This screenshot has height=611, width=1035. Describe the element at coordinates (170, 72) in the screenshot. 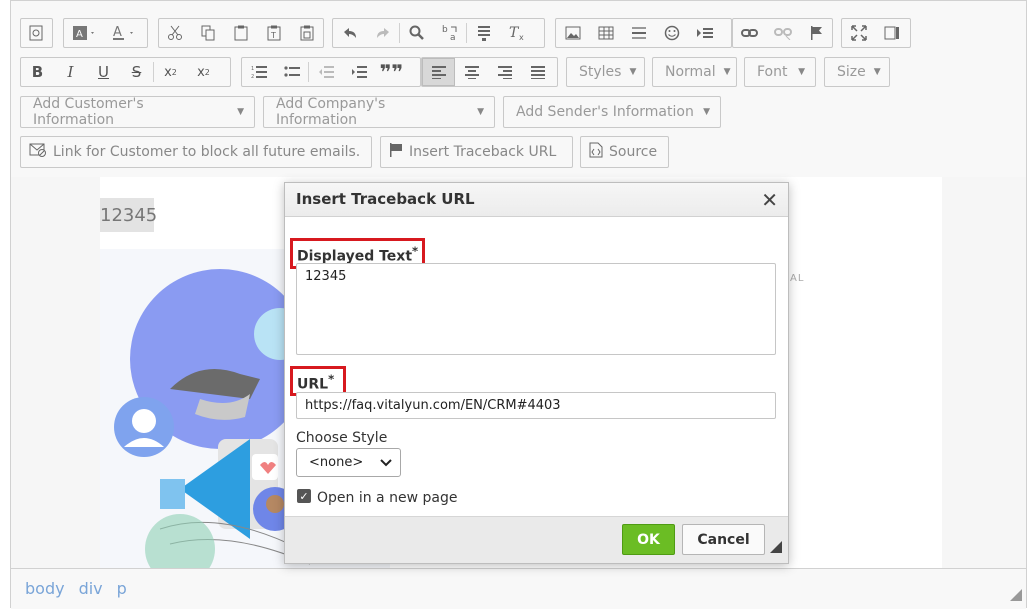

I see `subscript-icon: x2` at that location.